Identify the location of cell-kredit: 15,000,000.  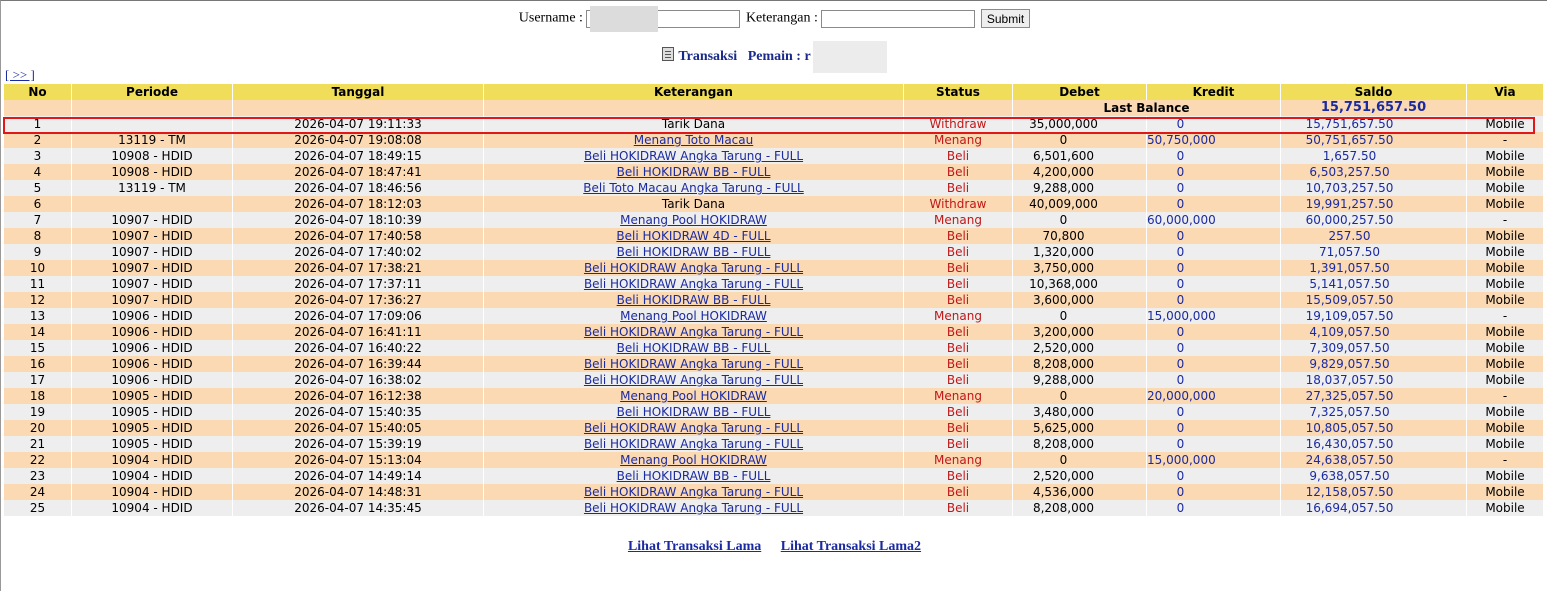
(1213, 460).